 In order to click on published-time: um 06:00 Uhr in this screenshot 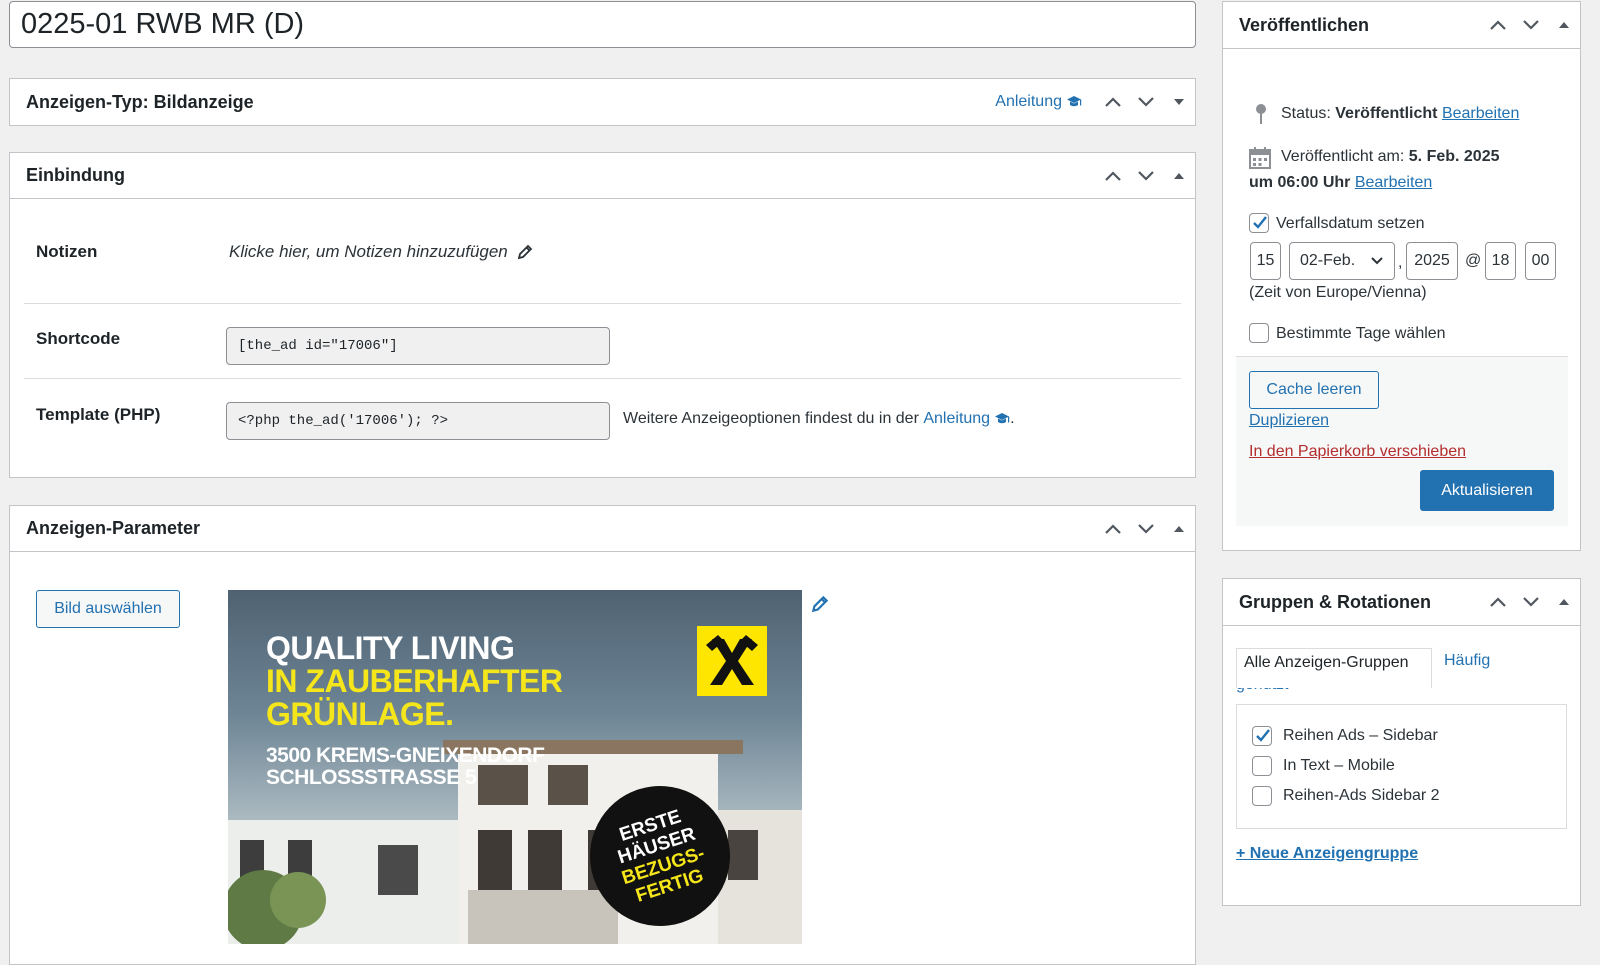, I will do `click(1300, 182)`.